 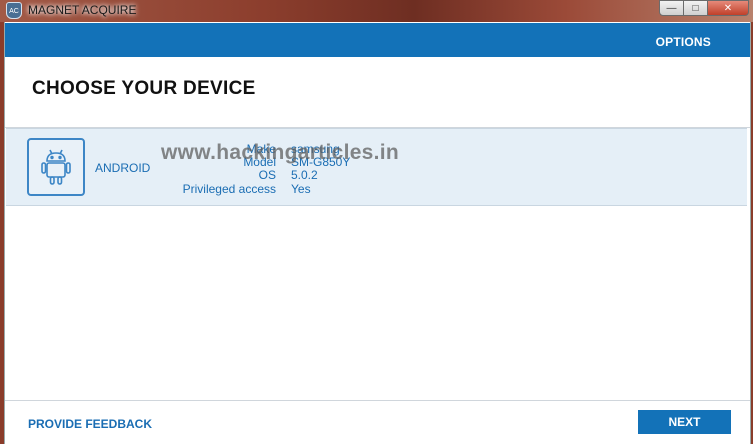 I want to click on window-controls: — □ ✕, so click(x=704, y=8).